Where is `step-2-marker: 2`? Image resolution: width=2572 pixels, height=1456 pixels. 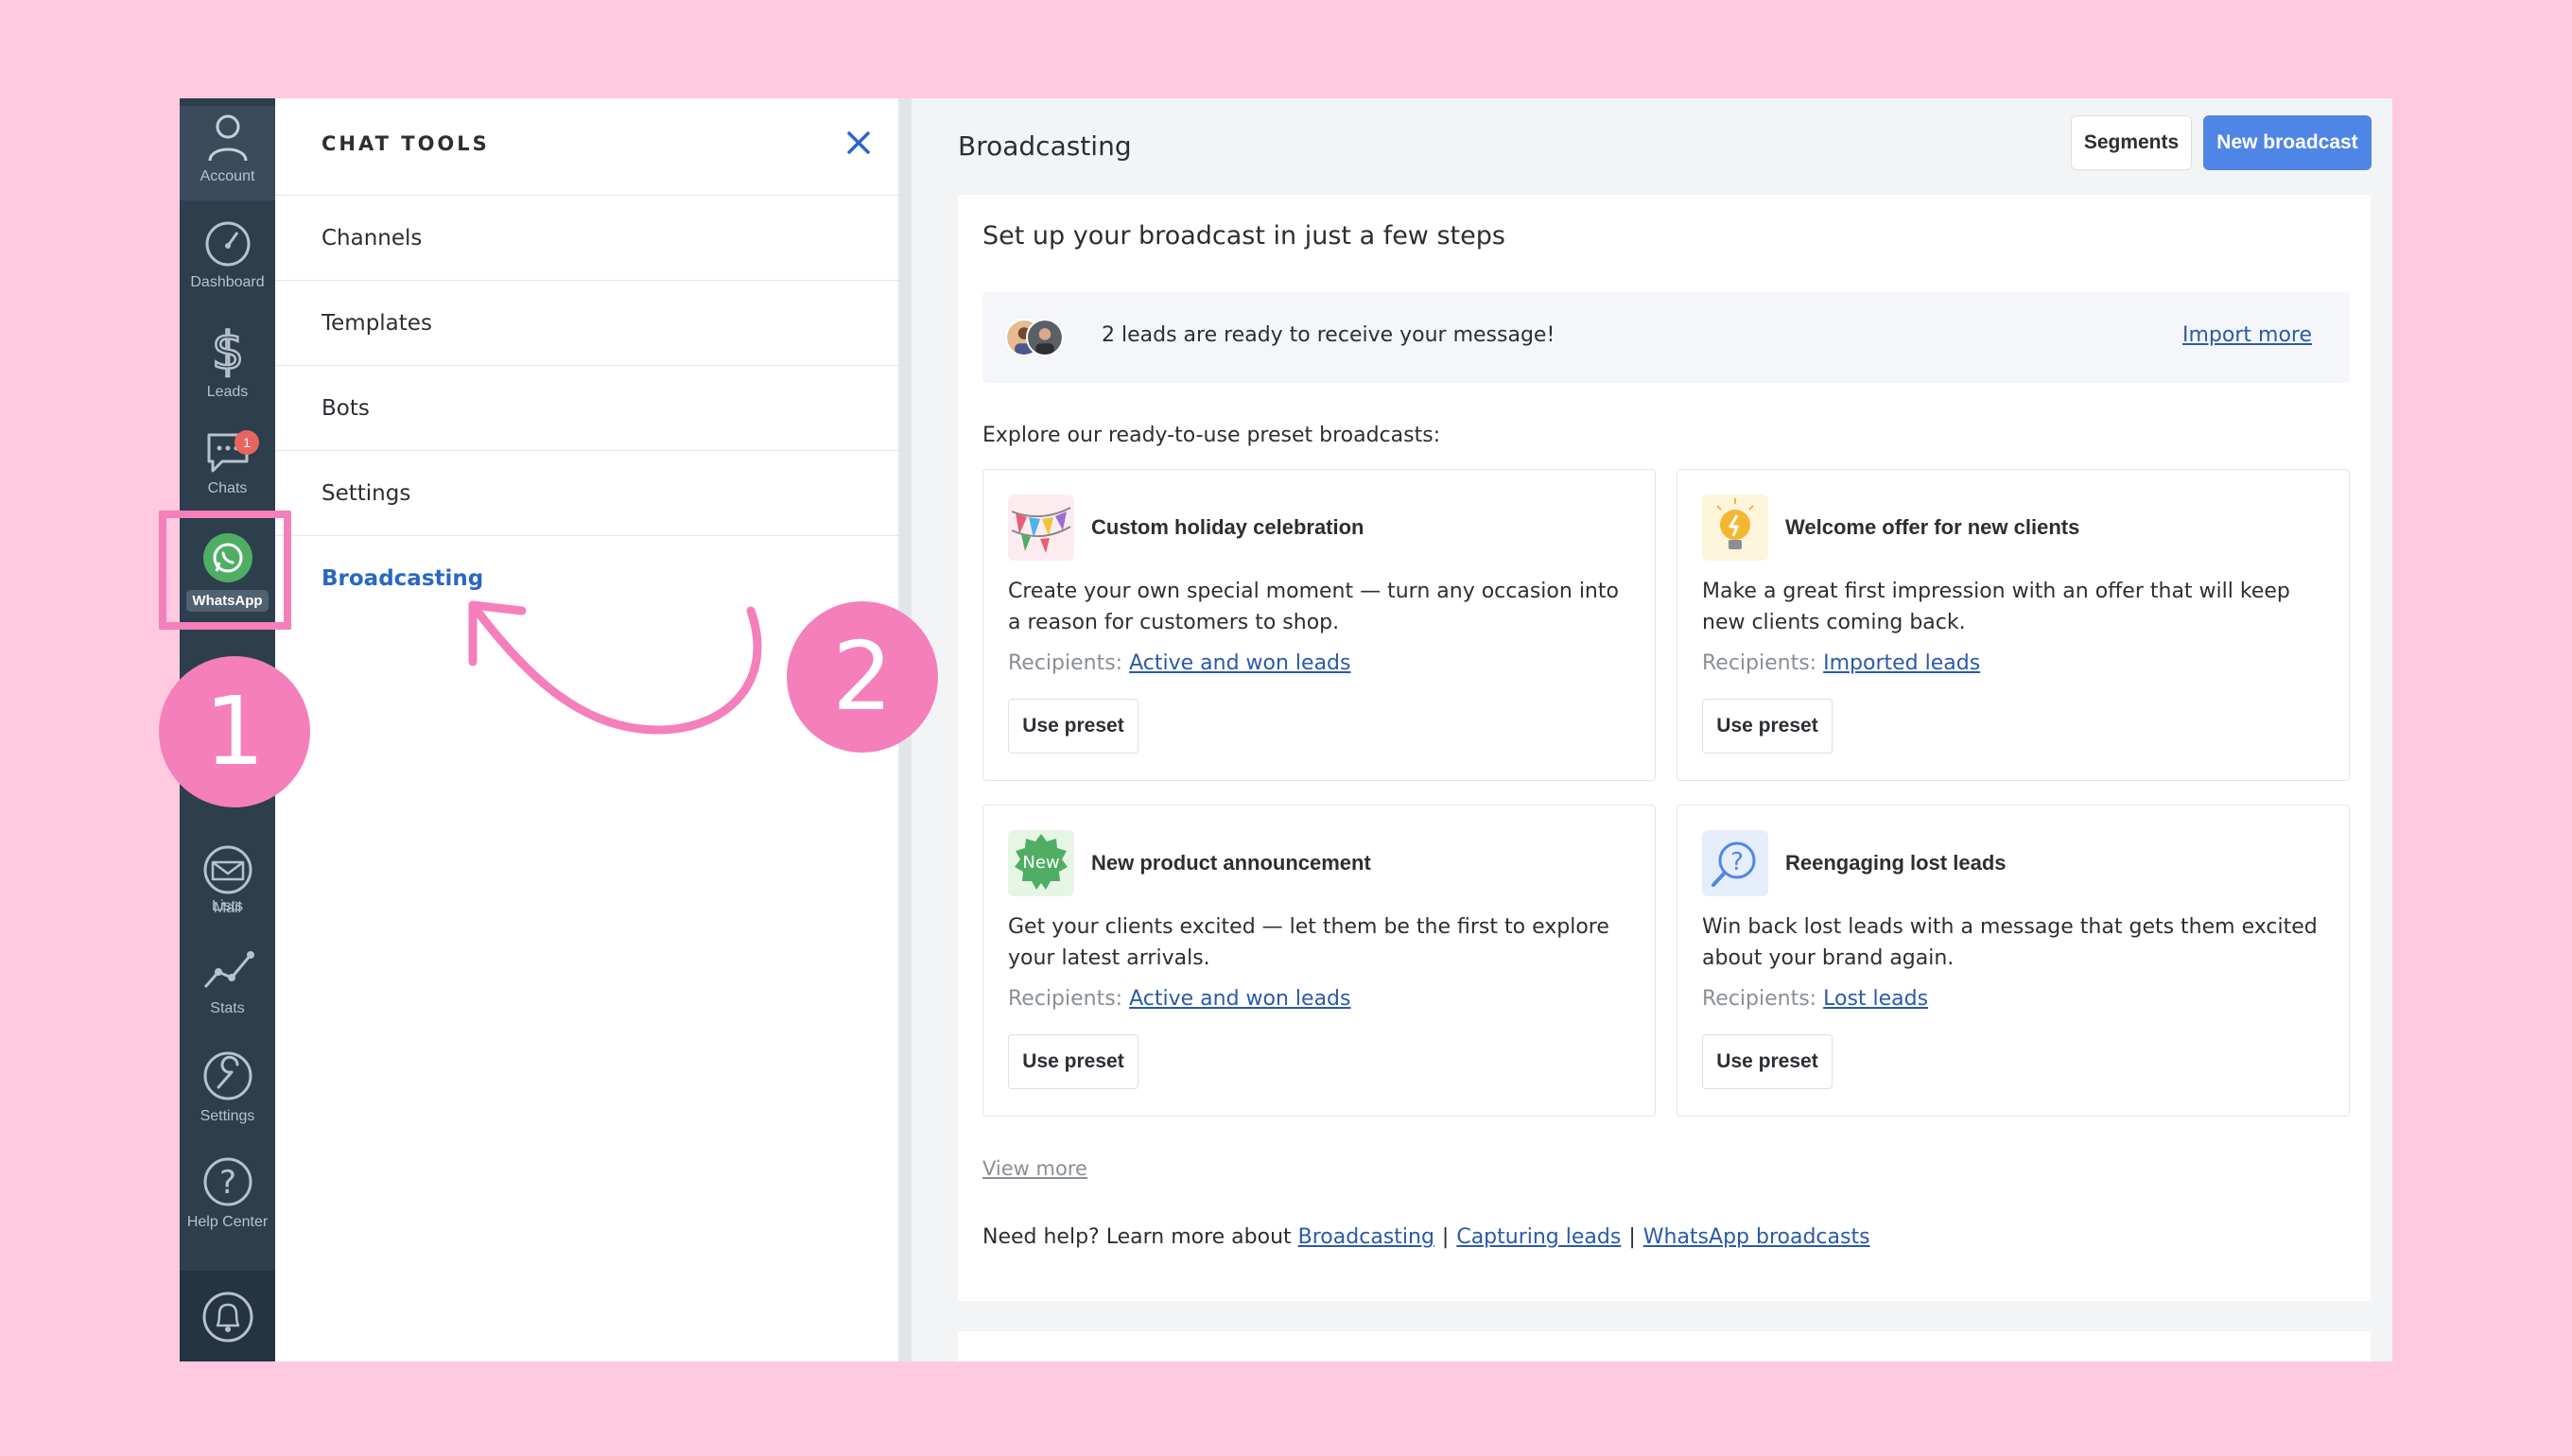 step-2-marker: 2 is located at coordinates (862, 677).